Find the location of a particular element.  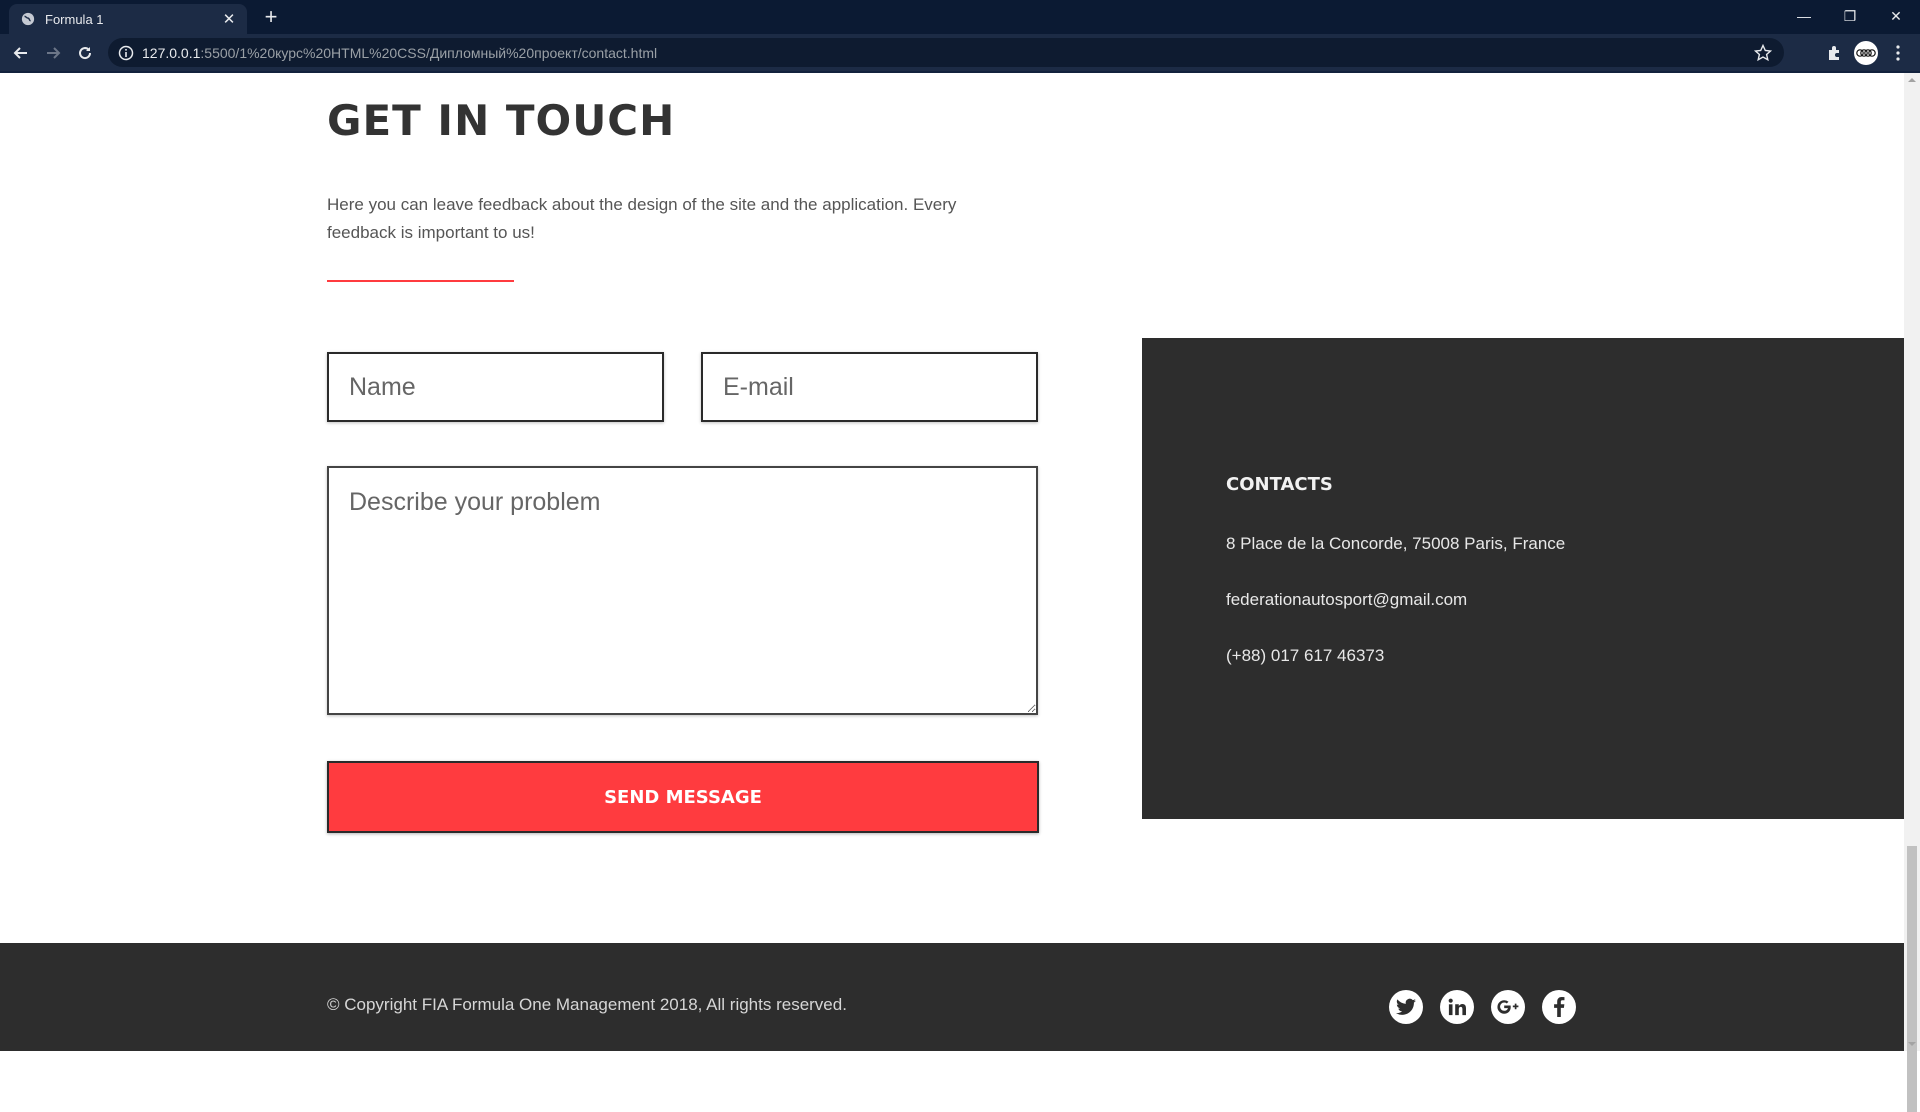

accent-divider is located at coordinates (420, 281).